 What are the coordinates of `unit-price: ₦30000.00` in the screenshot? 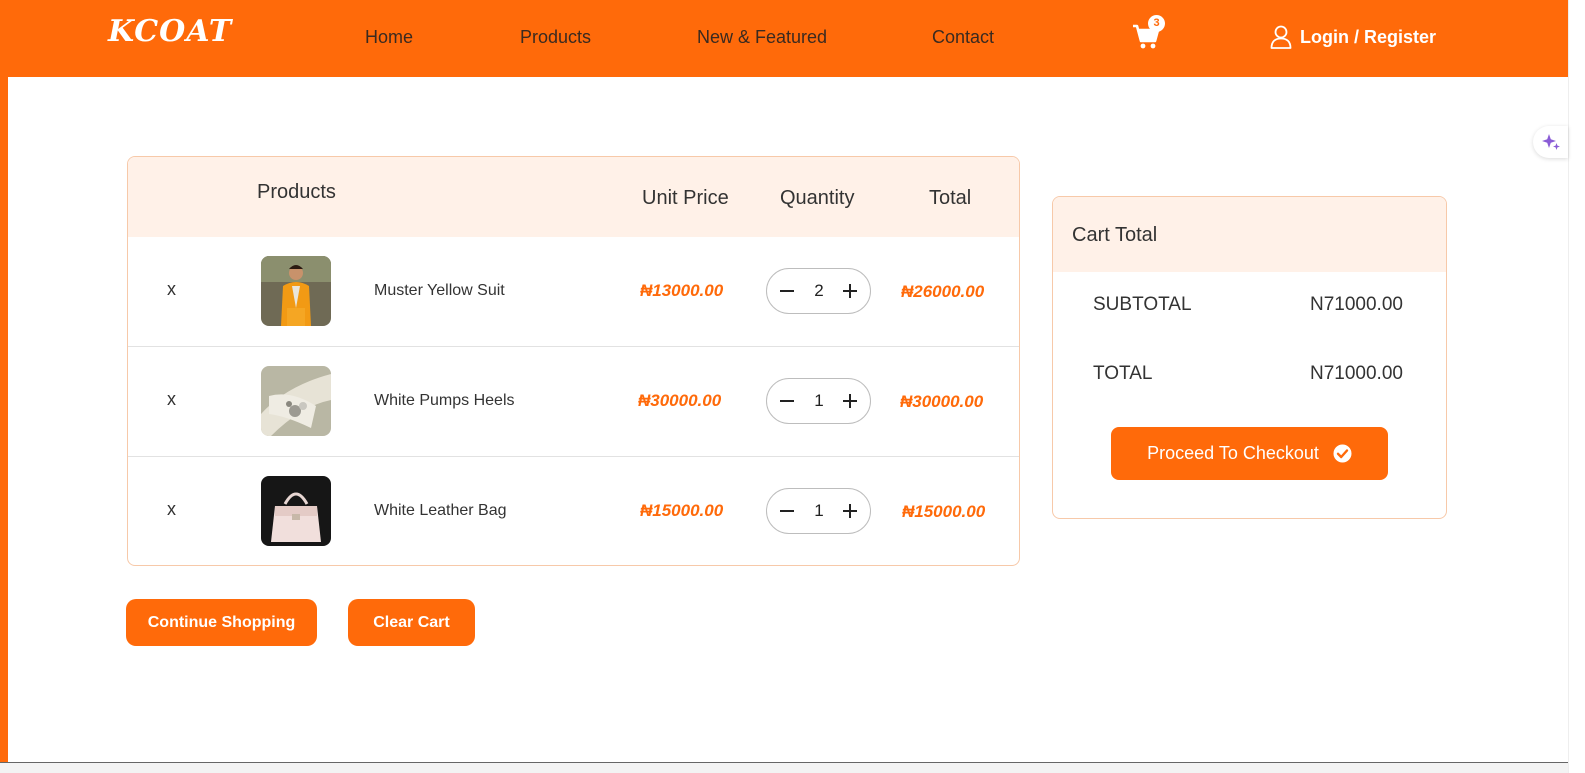 It's located at (680, 400).